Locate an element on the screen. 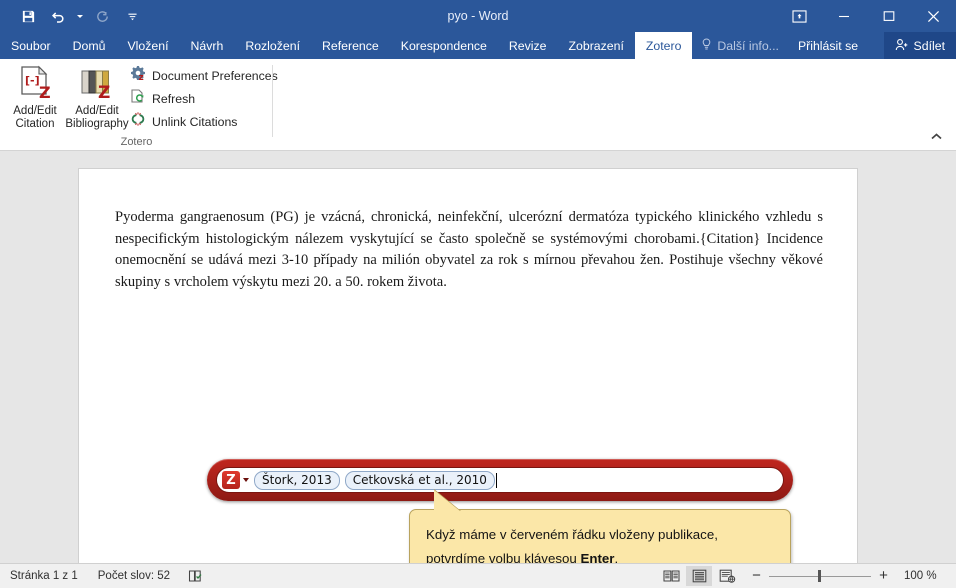 The image size is (956, 588). zoom-out-button: − is located at coordinates (756, 575).